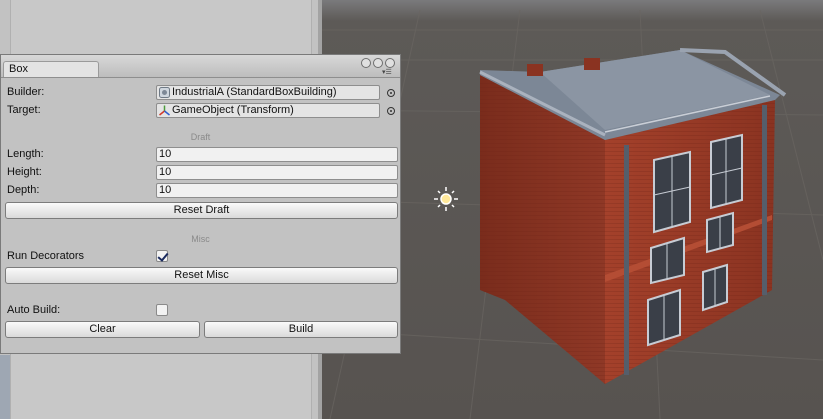 The width and height of the screenshot is (823, 419). I want to click on window-tab: Box, so click(51, 69).